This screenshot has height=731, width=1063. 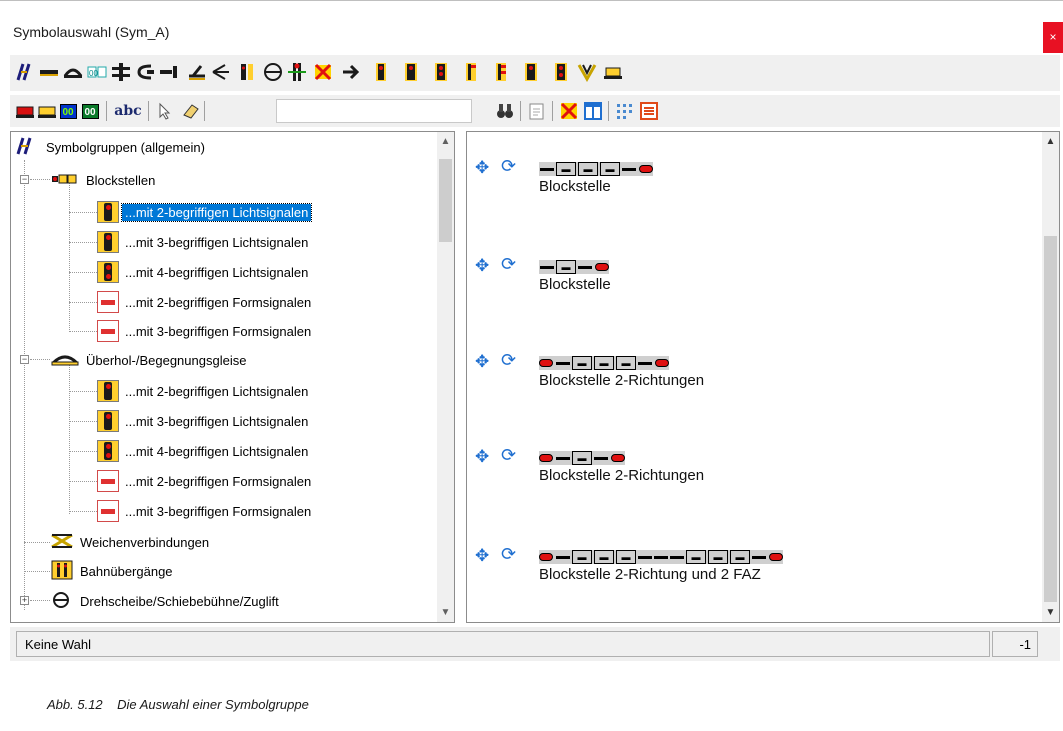 What do you see at coordinates (47, 111) in the screenshot?
I see `train-yellow-icon` at bounding box center [47, 111].